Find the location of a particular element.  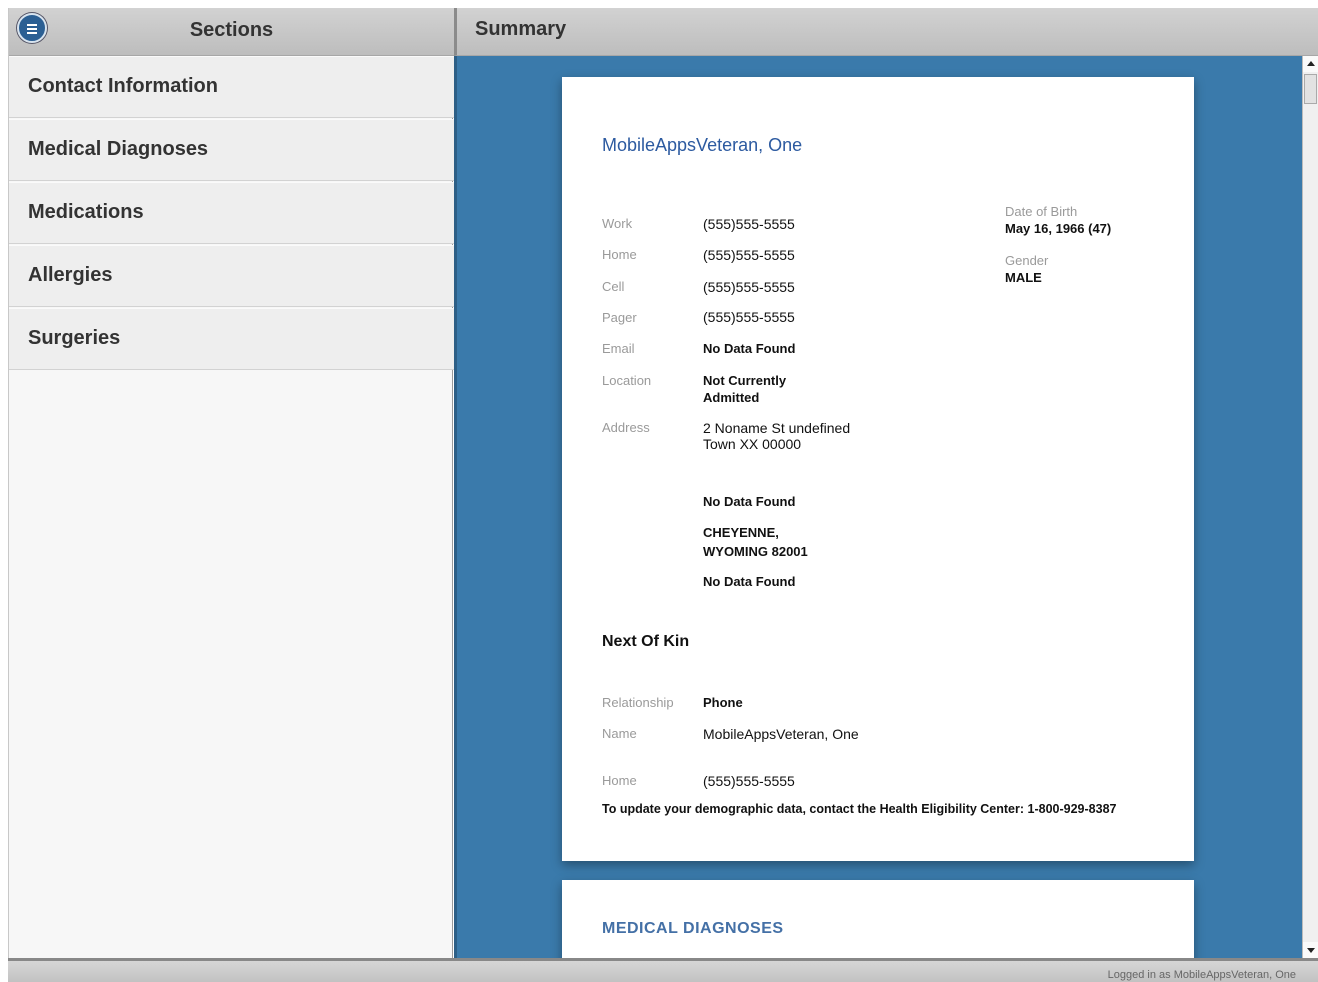

section-item-label: Medical Diagnoses is located at coordinates (118, 149).